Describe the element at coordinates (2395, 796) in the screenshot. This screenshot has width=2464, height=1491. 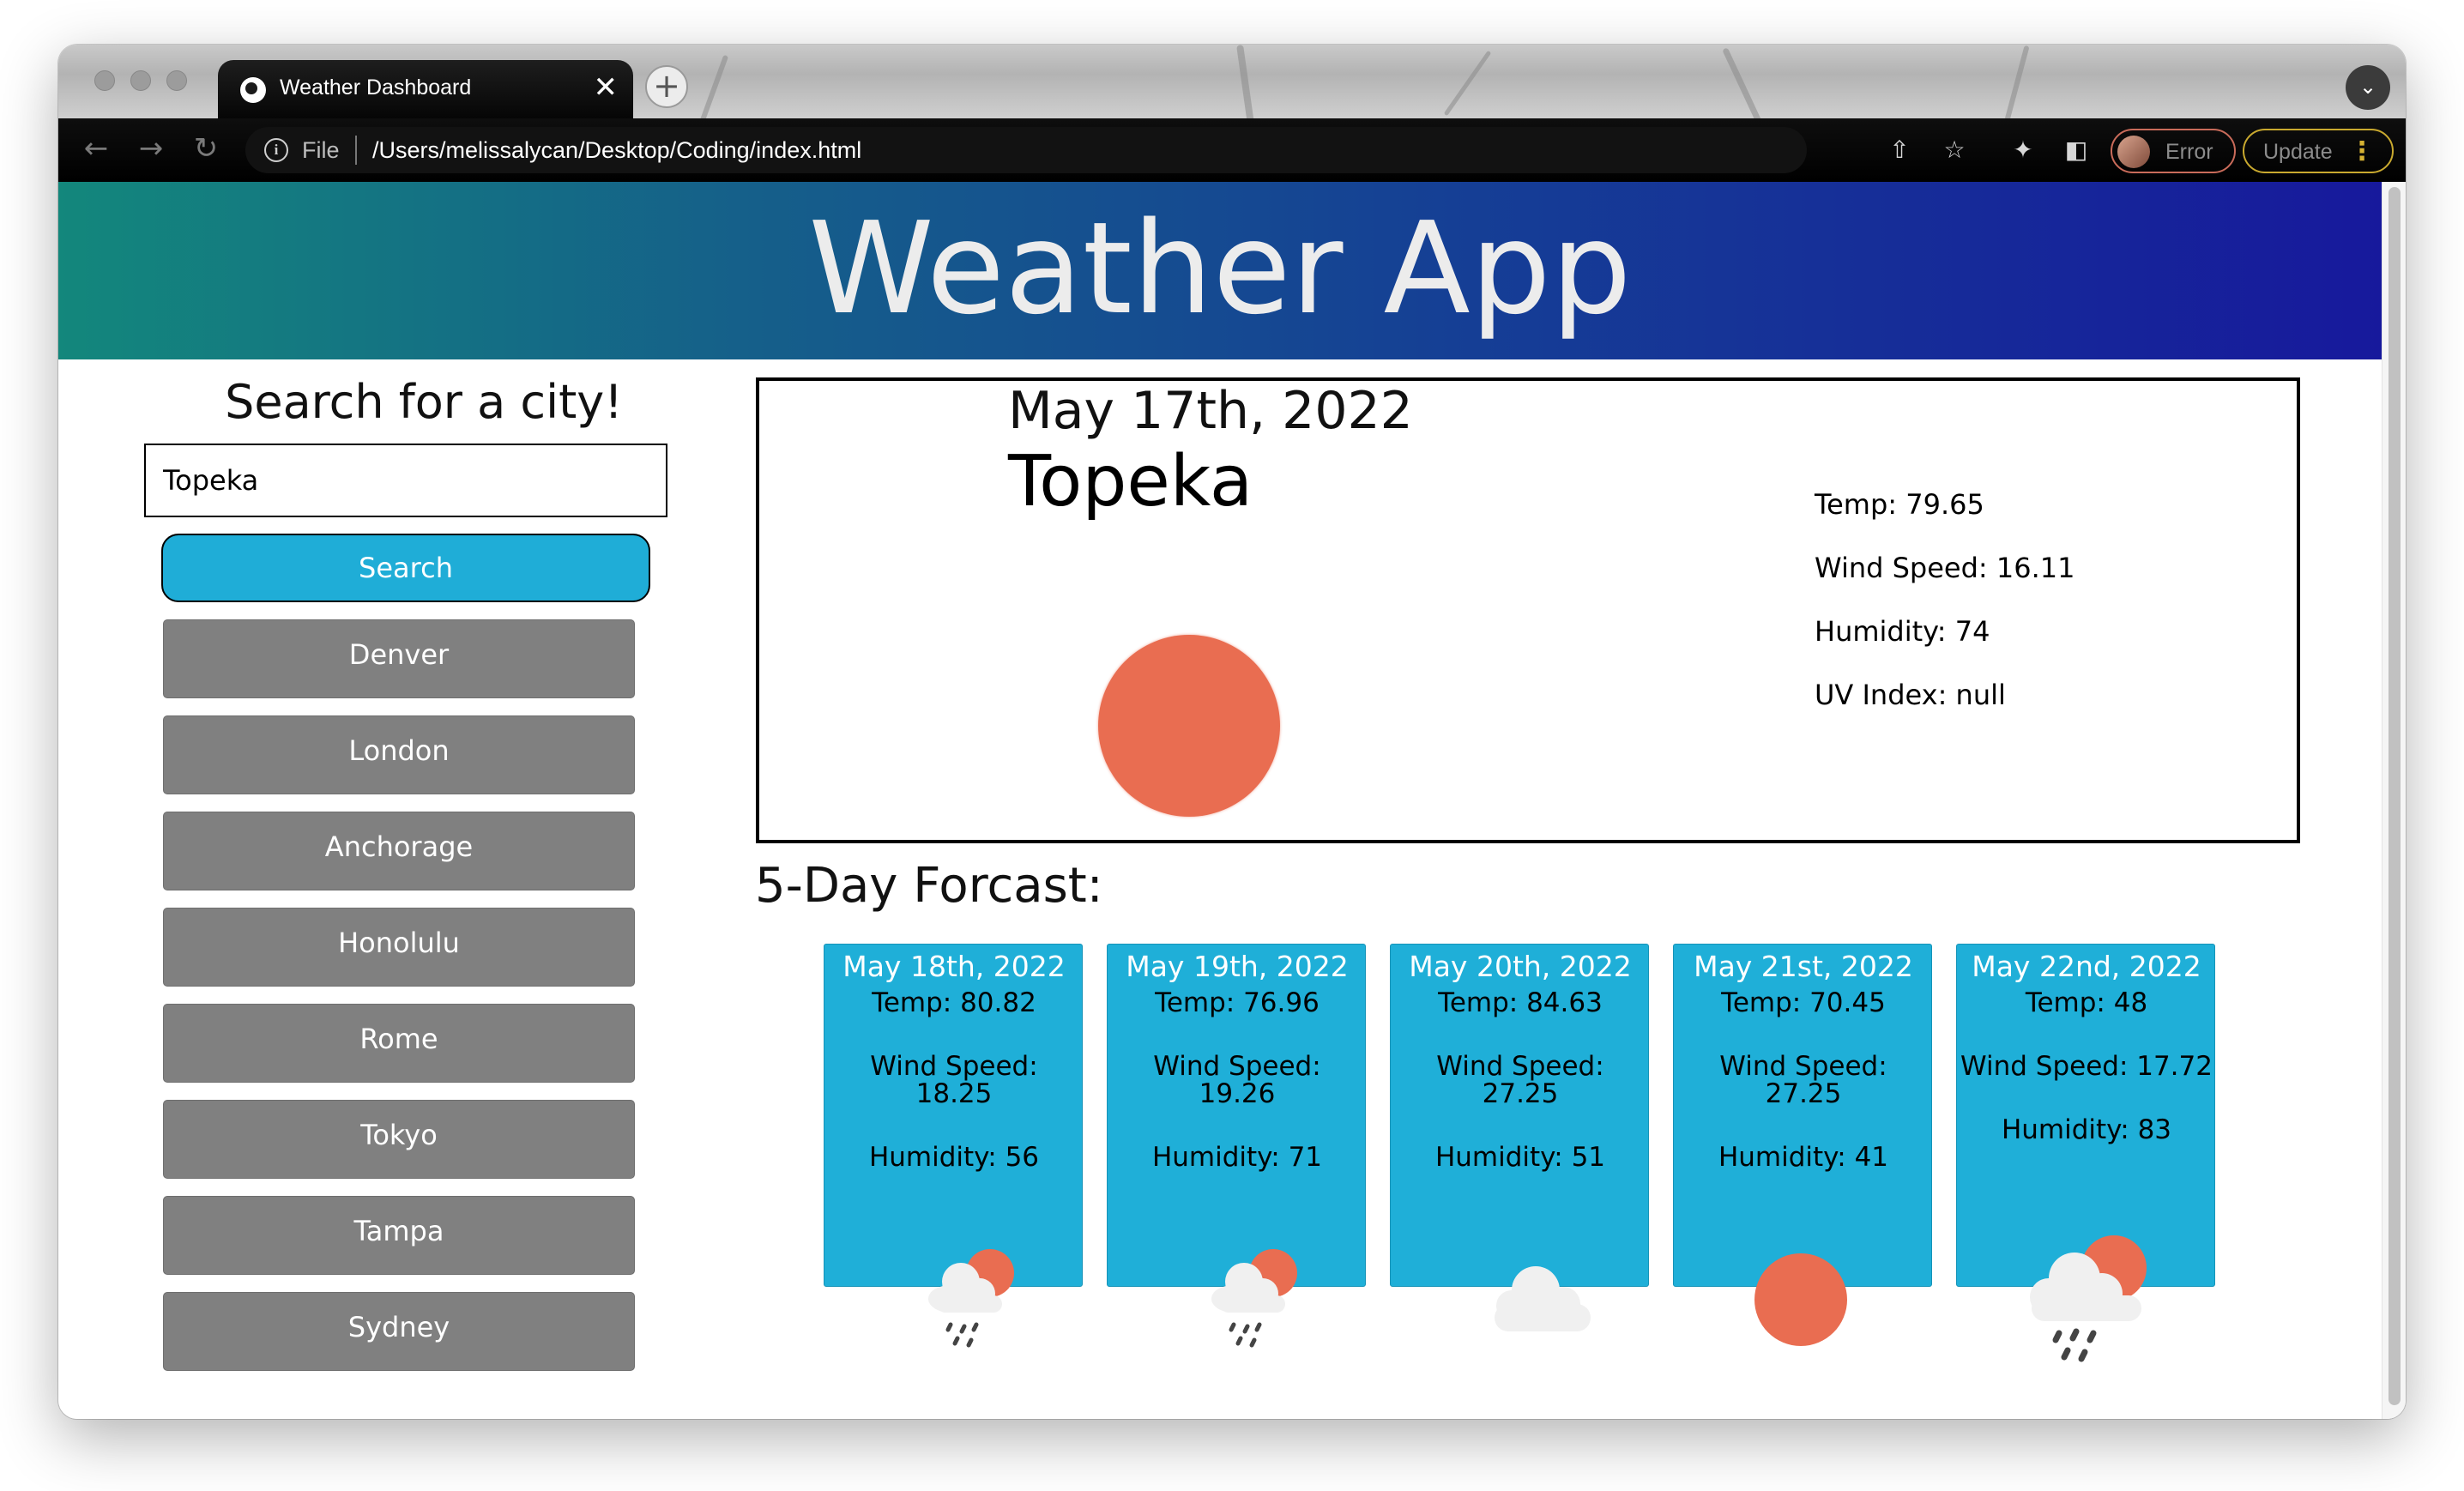
I see `scrollbar-thumb` at that location.